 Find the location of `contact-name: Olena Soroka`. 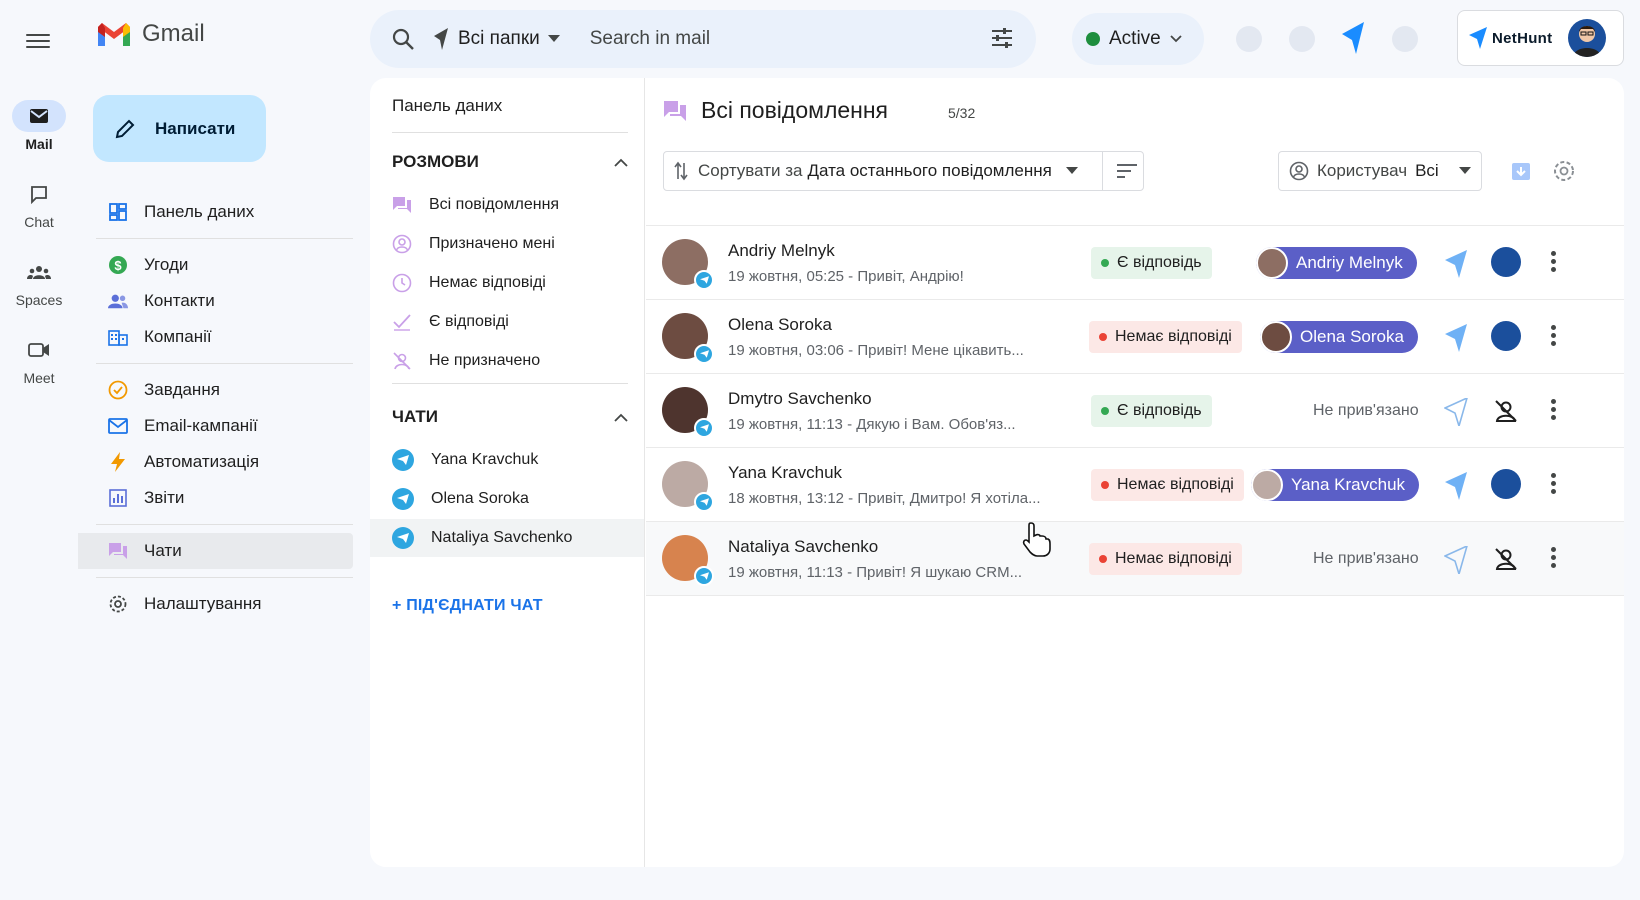

contact-name: Olena Soroka is located at coordinates (780, 325).